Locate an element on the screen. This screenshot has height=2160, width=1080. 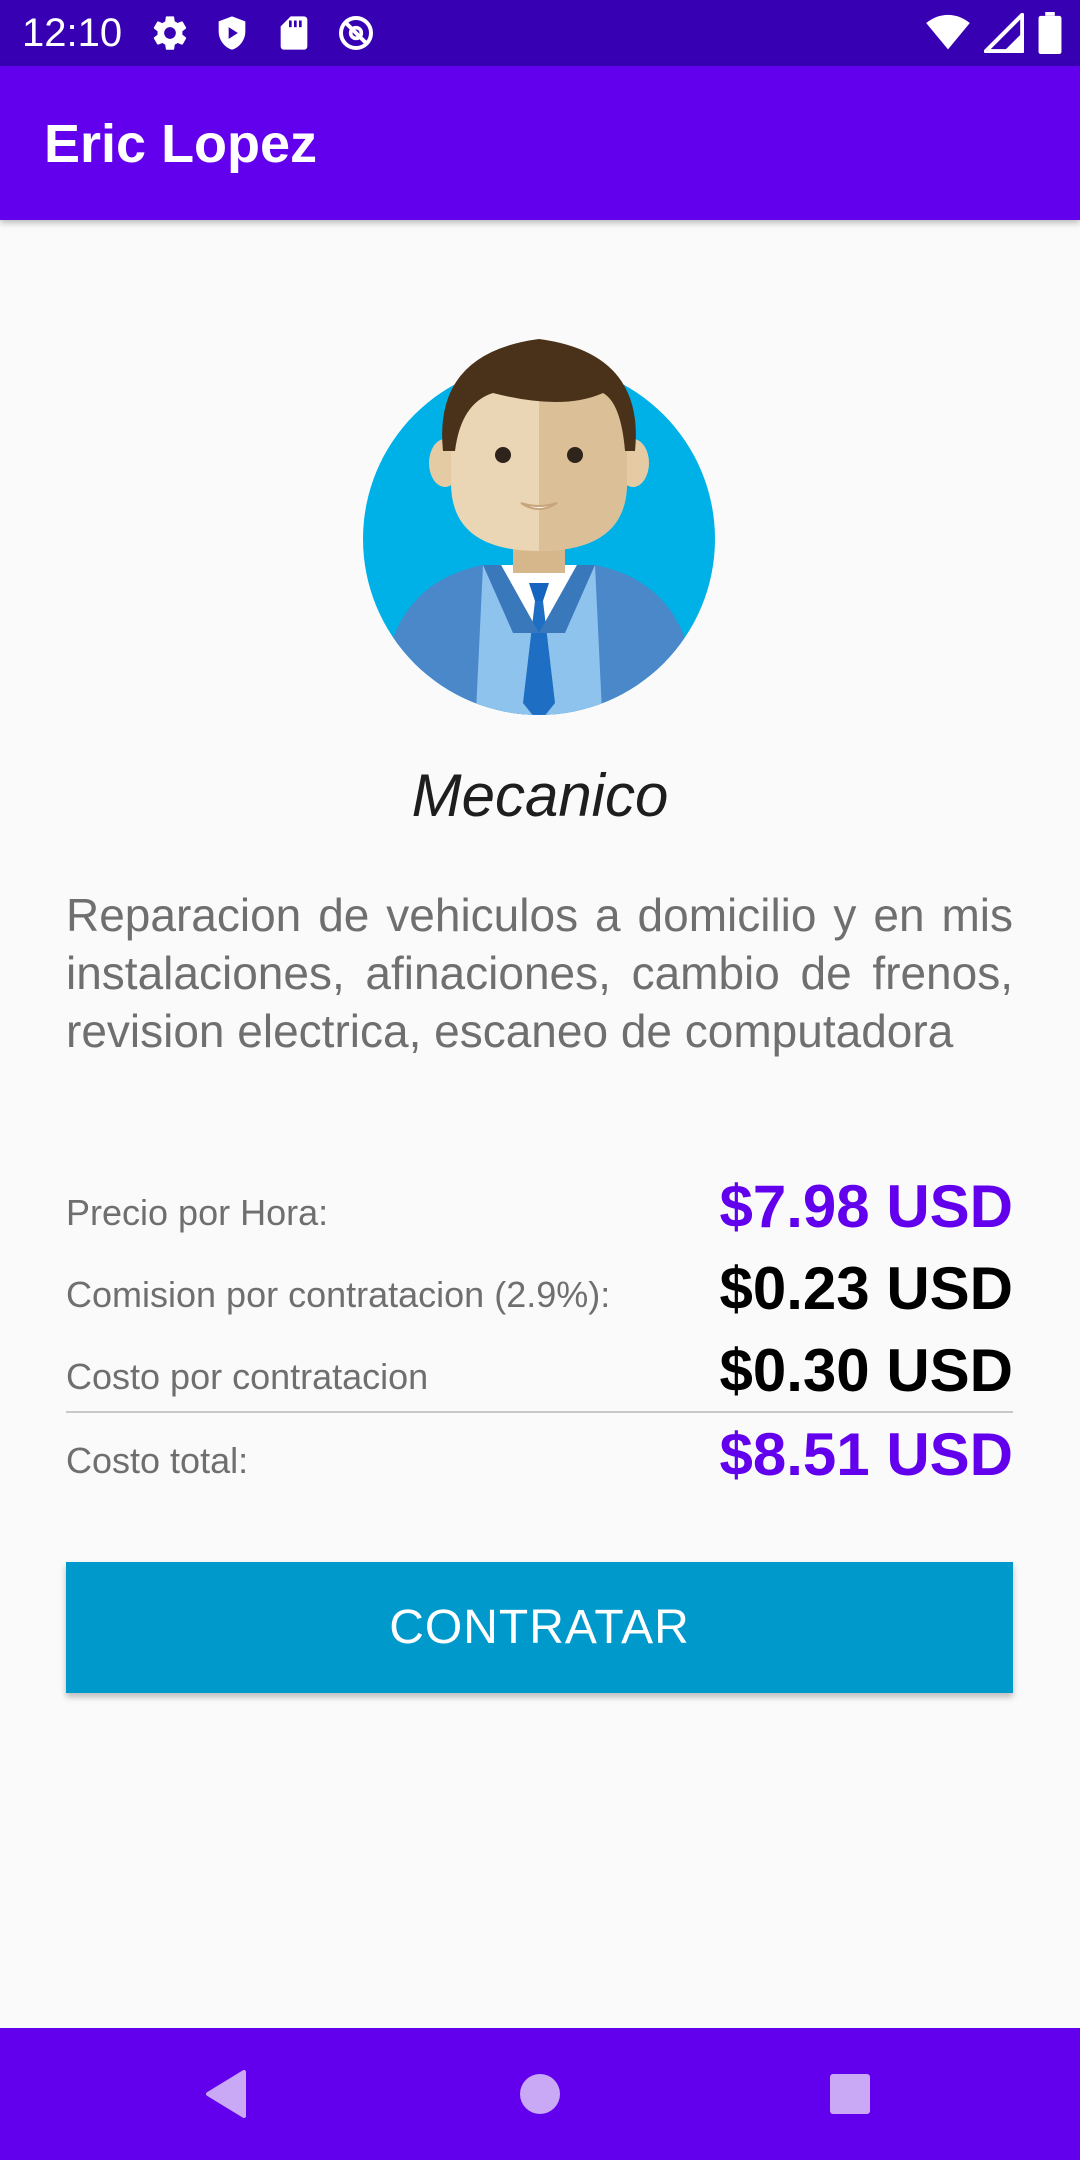
total-cost-label: Costo total: is located at coordinates (157, 1460).